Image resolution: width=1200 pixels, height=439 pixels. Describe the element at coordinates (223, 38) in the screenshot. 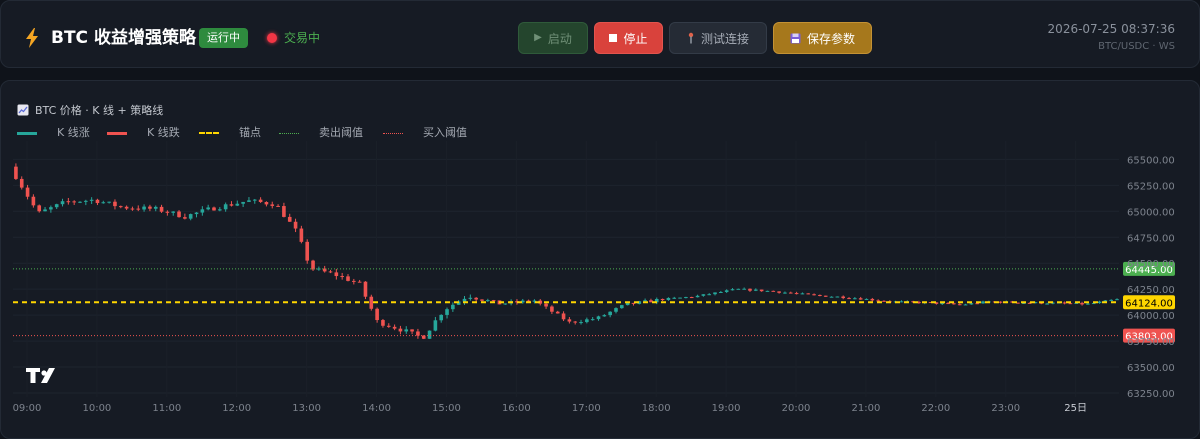

I see `status-badge-running: 运行中` at that location.